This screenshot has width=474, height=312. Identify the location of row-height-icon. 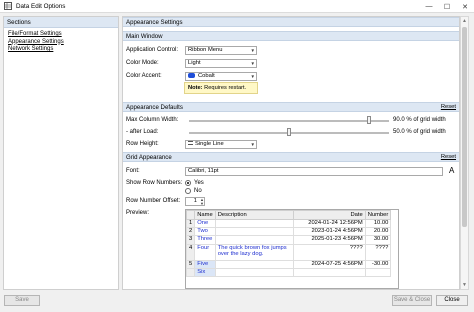
(190, 143).